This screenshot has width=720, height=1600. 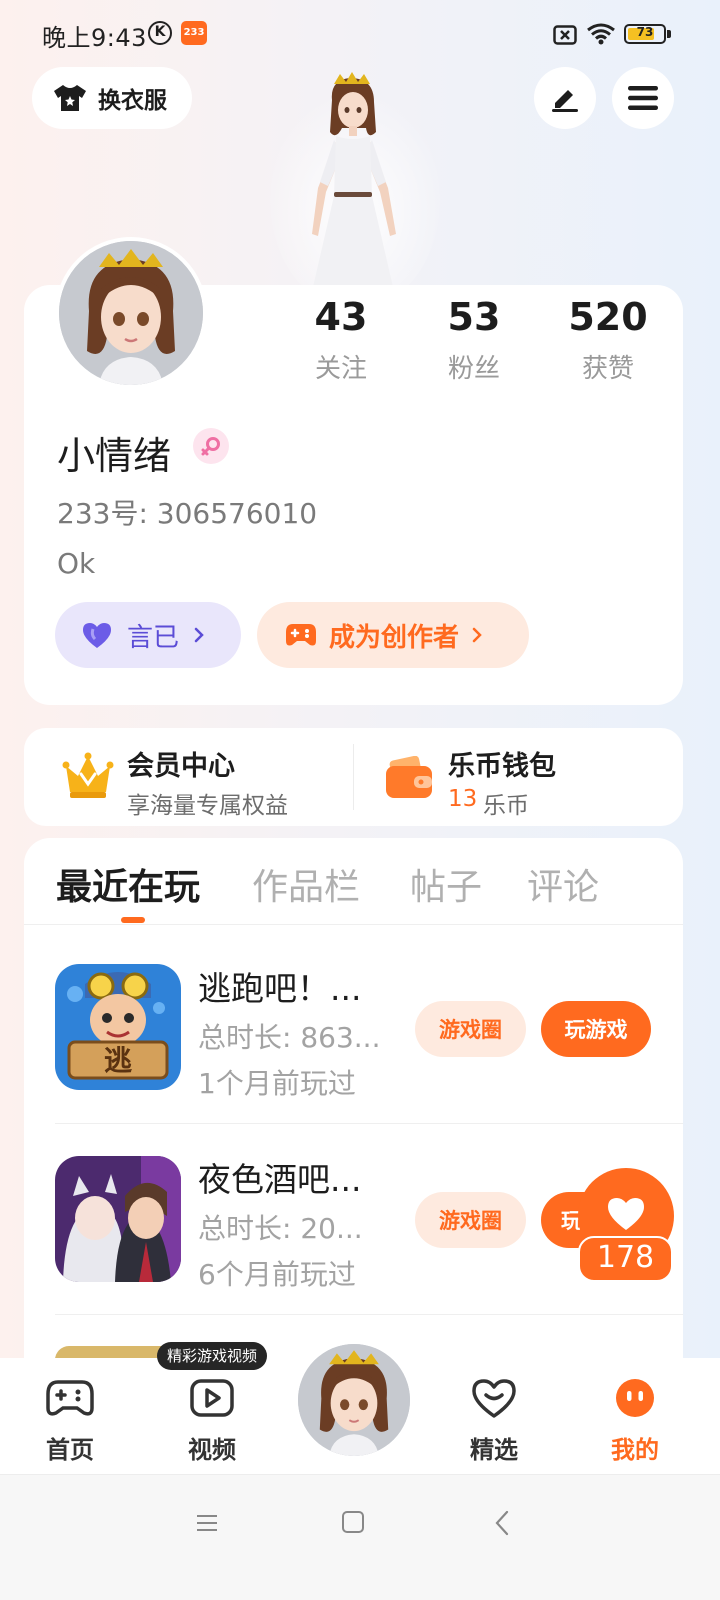 What do you see at coordinates (211, 446) in the screenshot?
I see `female-gender-icon` at bounding box center [211, 446].